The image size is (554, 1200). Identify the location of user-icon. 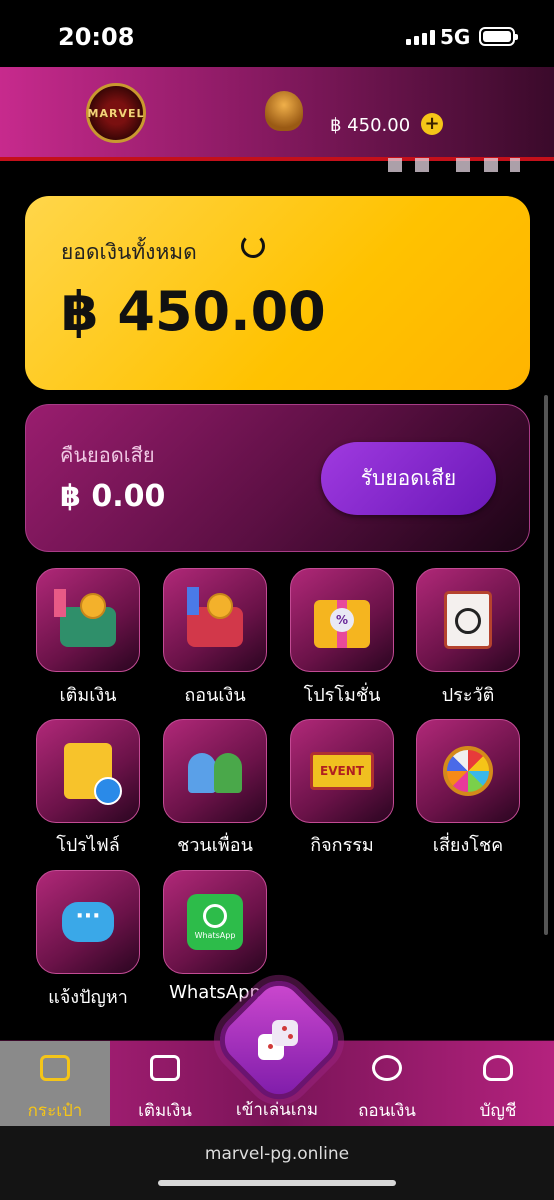
(498, 1068).